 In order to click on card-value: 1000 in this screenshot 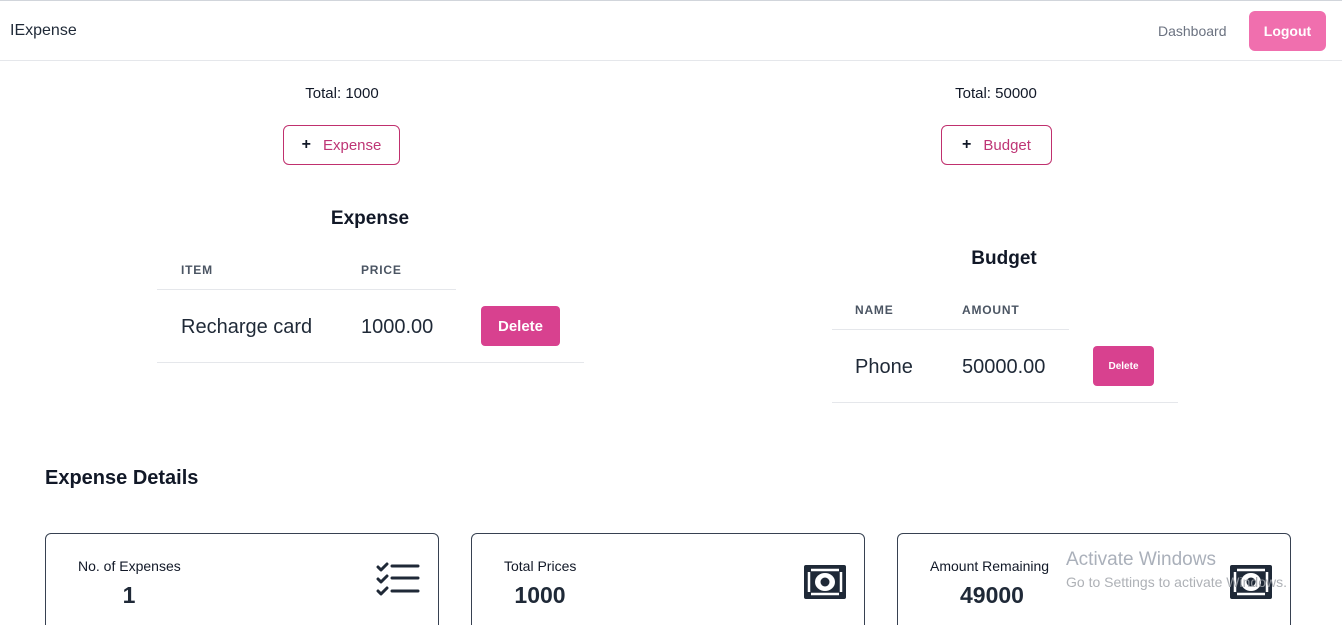, I will do `click(540, 595)`.